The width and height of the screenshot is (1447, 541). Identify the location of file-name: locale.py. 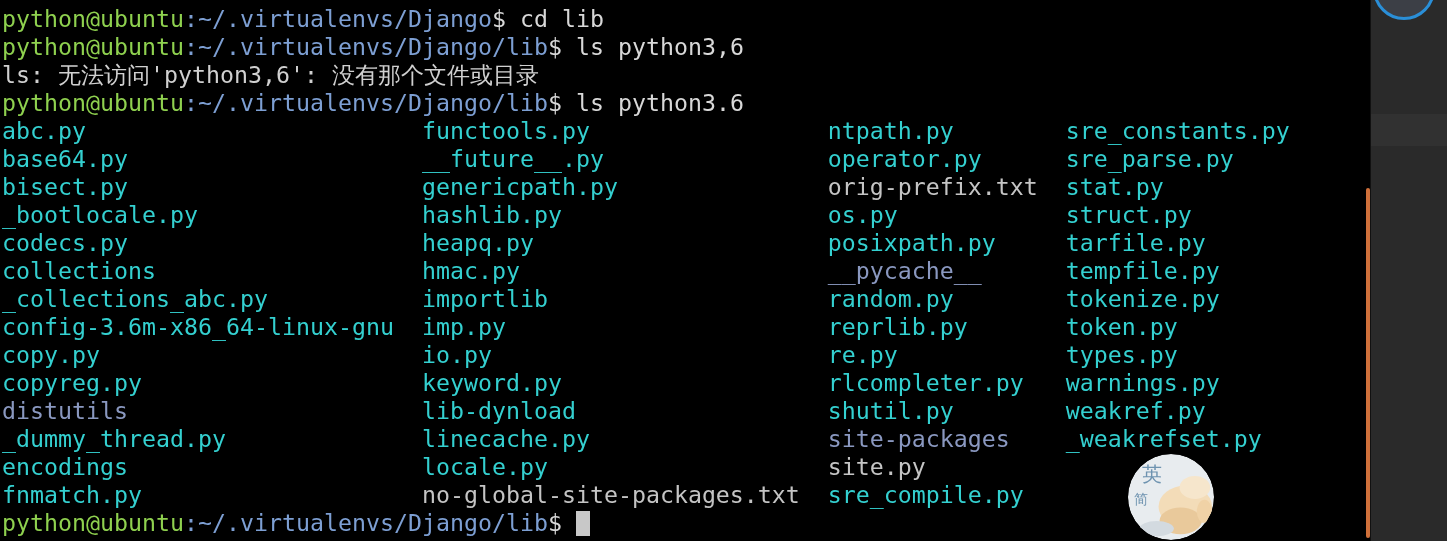
(484, 467).